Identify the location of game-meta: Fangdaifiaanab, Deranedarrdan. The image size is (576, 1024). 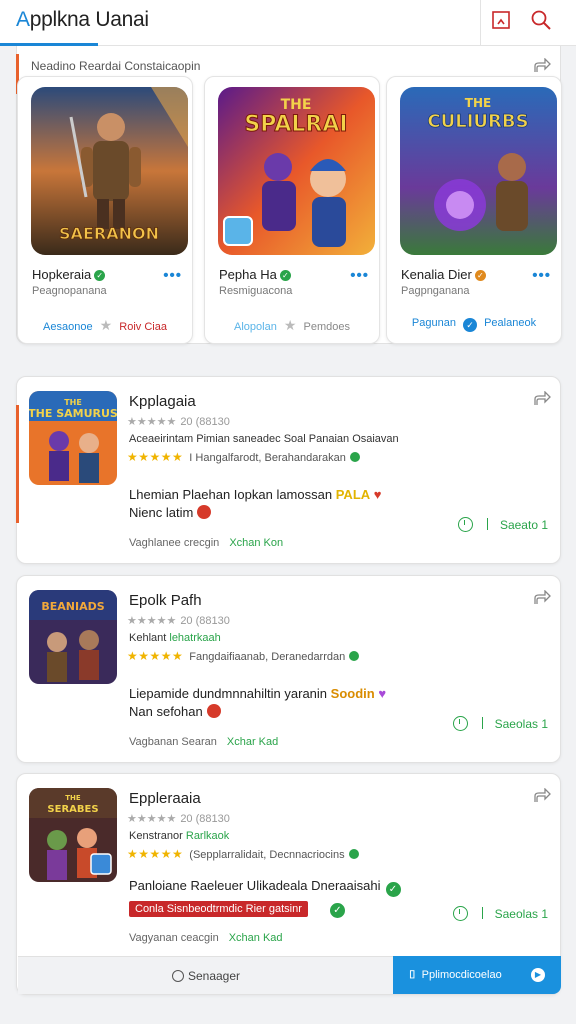
(267, 657).